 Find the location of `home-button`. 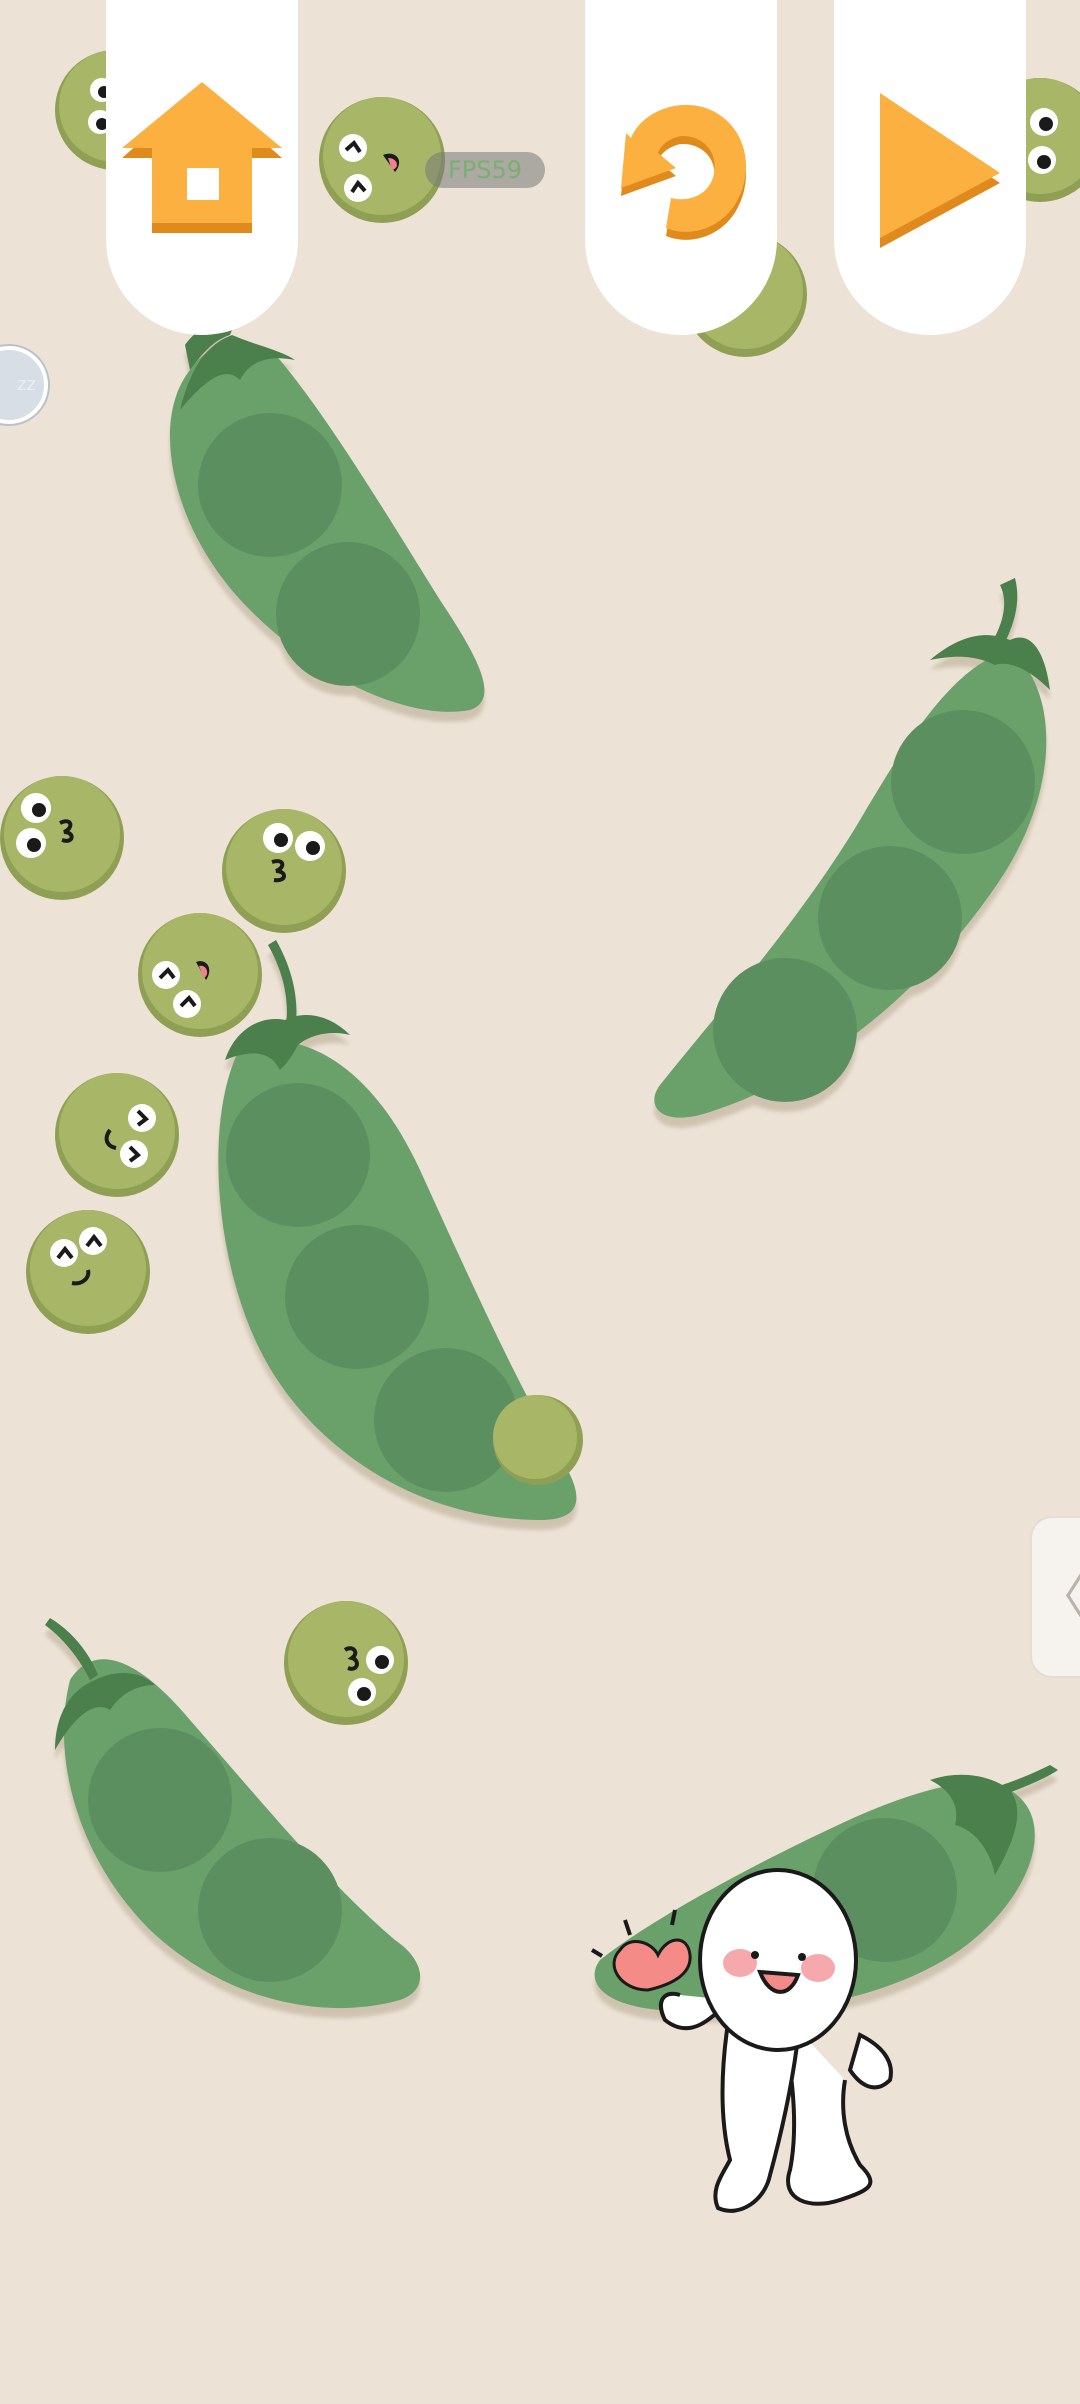

home-button is located at coordinates (202, 167).